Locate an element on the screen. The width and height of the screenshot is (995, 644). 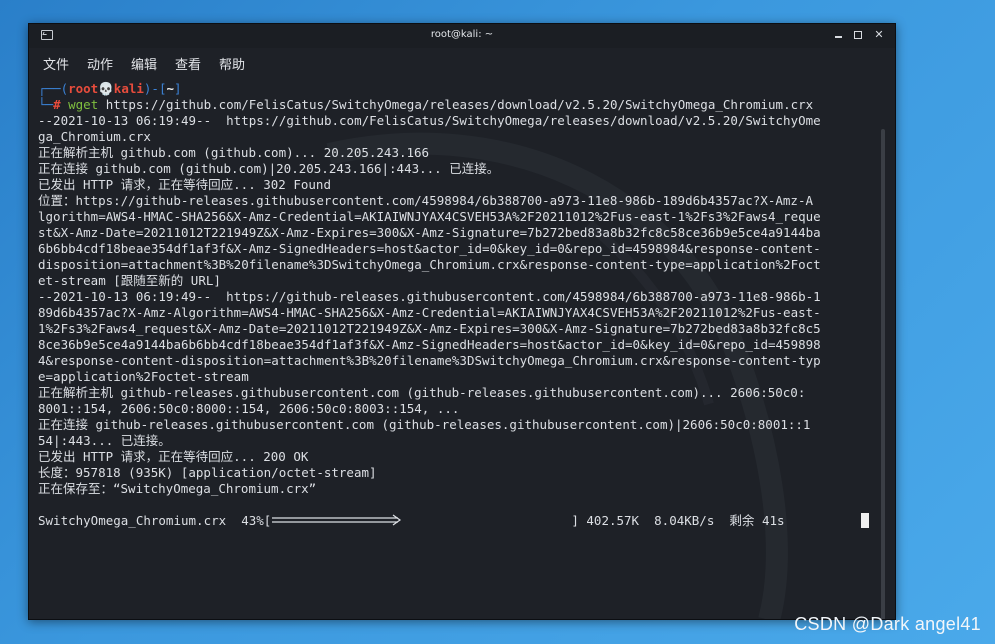
output-line: et-stream [跟随至新的 URL] is located at coordinates (129, 280).